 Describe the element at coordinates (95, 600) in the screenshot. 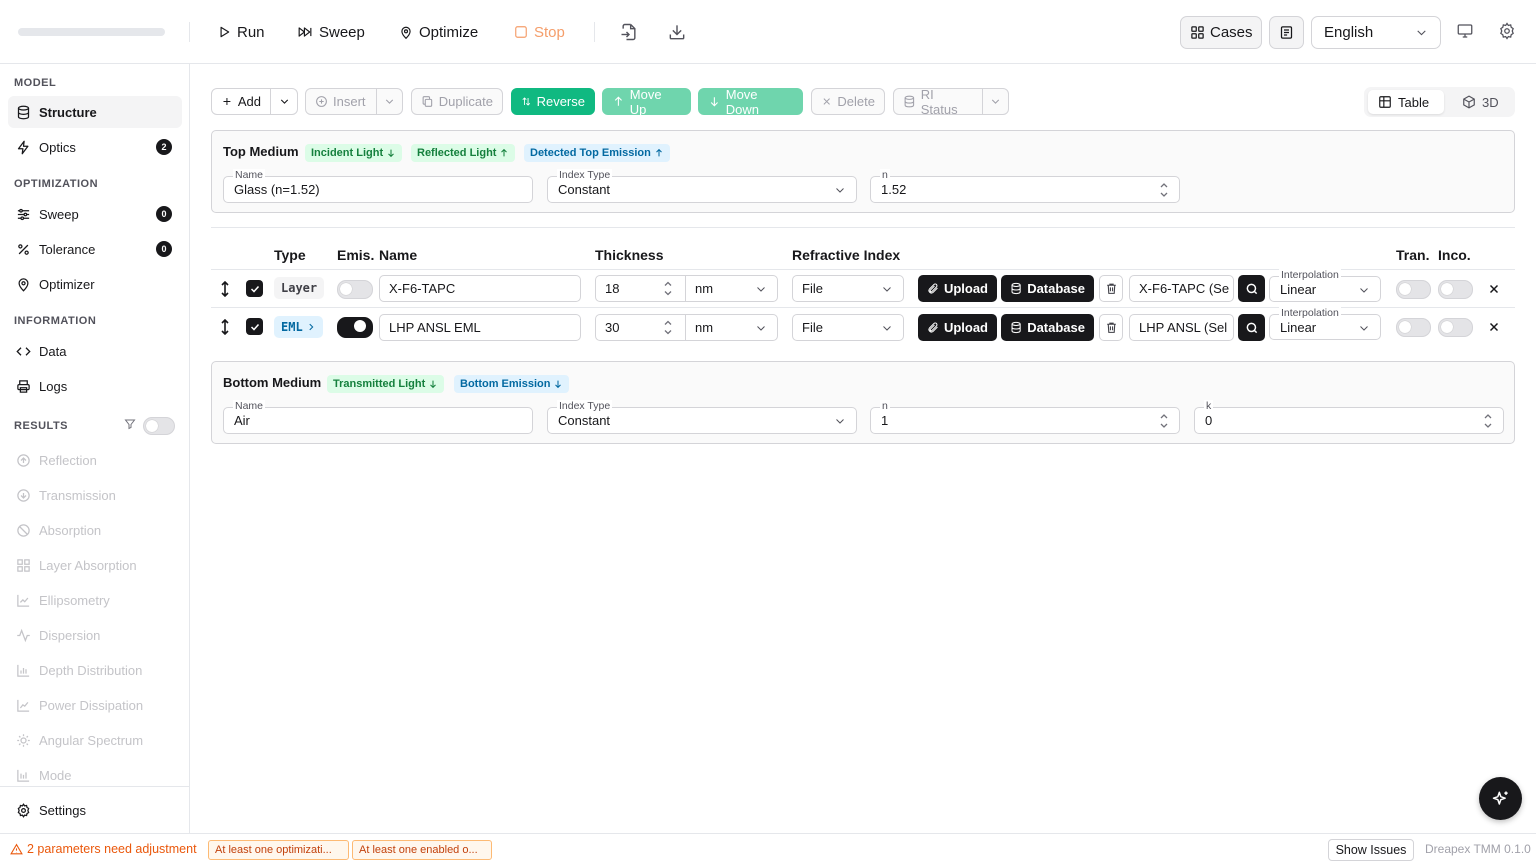

I see `sidebar-item-ellipsometry: Ellipsometry` at that location.